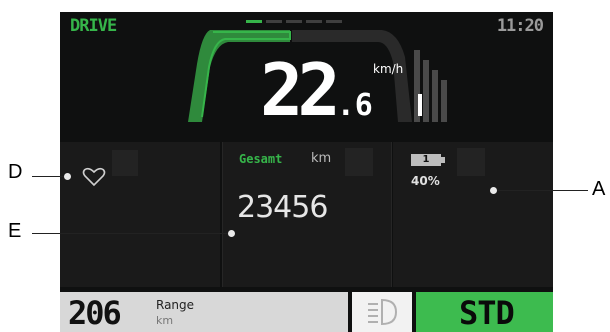  What do you see at coordinates (426, 159) in the screenshot?
I see `battery-level: 1` at bounding box center [426, 159].